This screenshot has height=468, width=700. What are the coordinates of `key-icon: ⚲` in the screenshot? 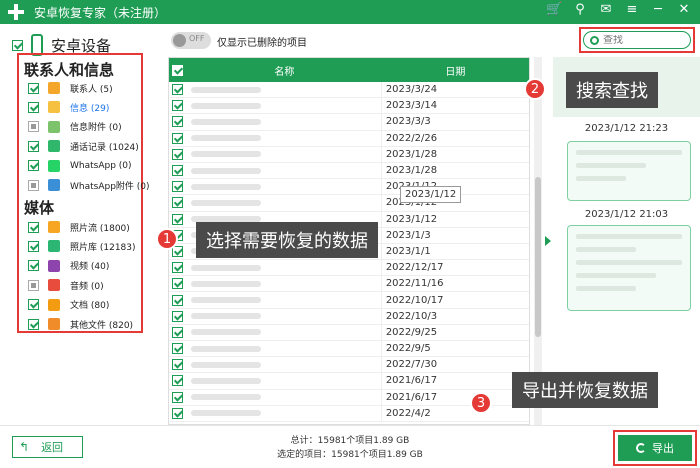 It's located at (580, 9).